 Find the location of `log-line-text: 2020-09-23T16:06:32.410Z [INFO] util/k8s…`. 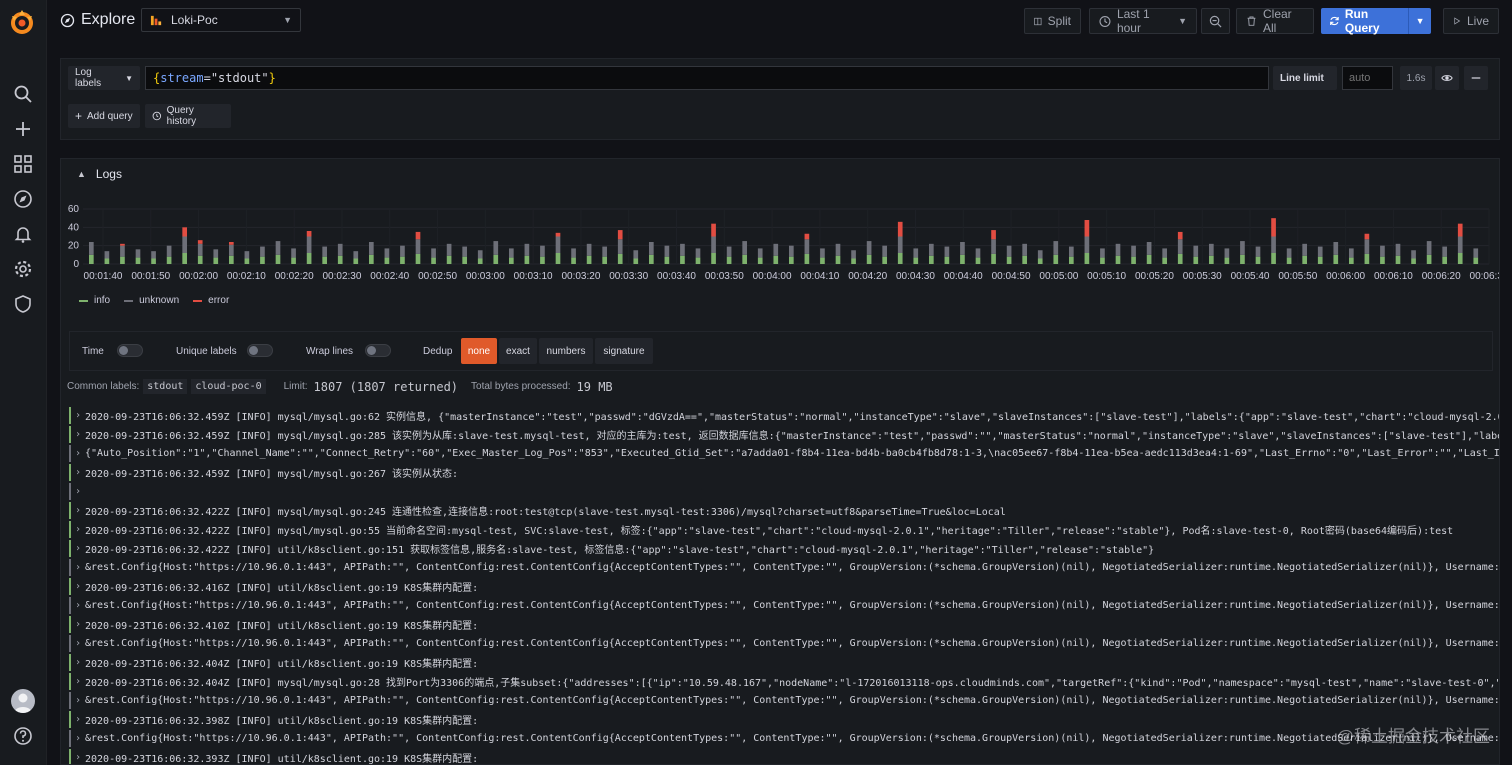

log-line-text: 2020-09-23T16:06:32.410Z [INFO] util/k8s… is located at coordinates (282, 626).